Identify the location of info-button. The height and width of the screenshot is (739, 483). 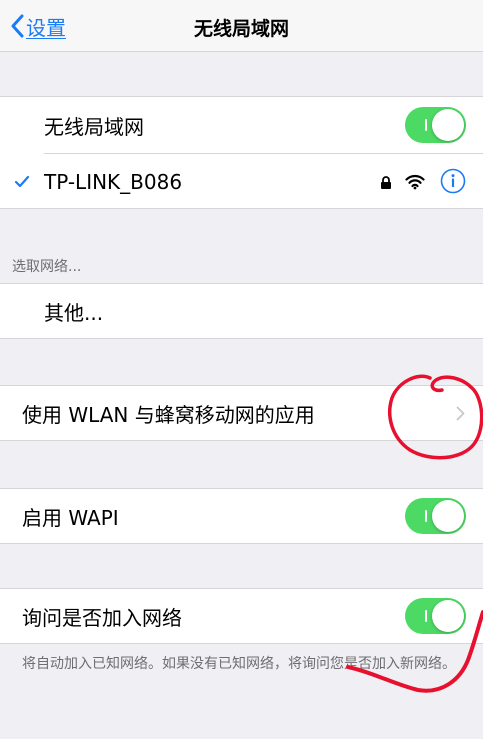
(453, 181).